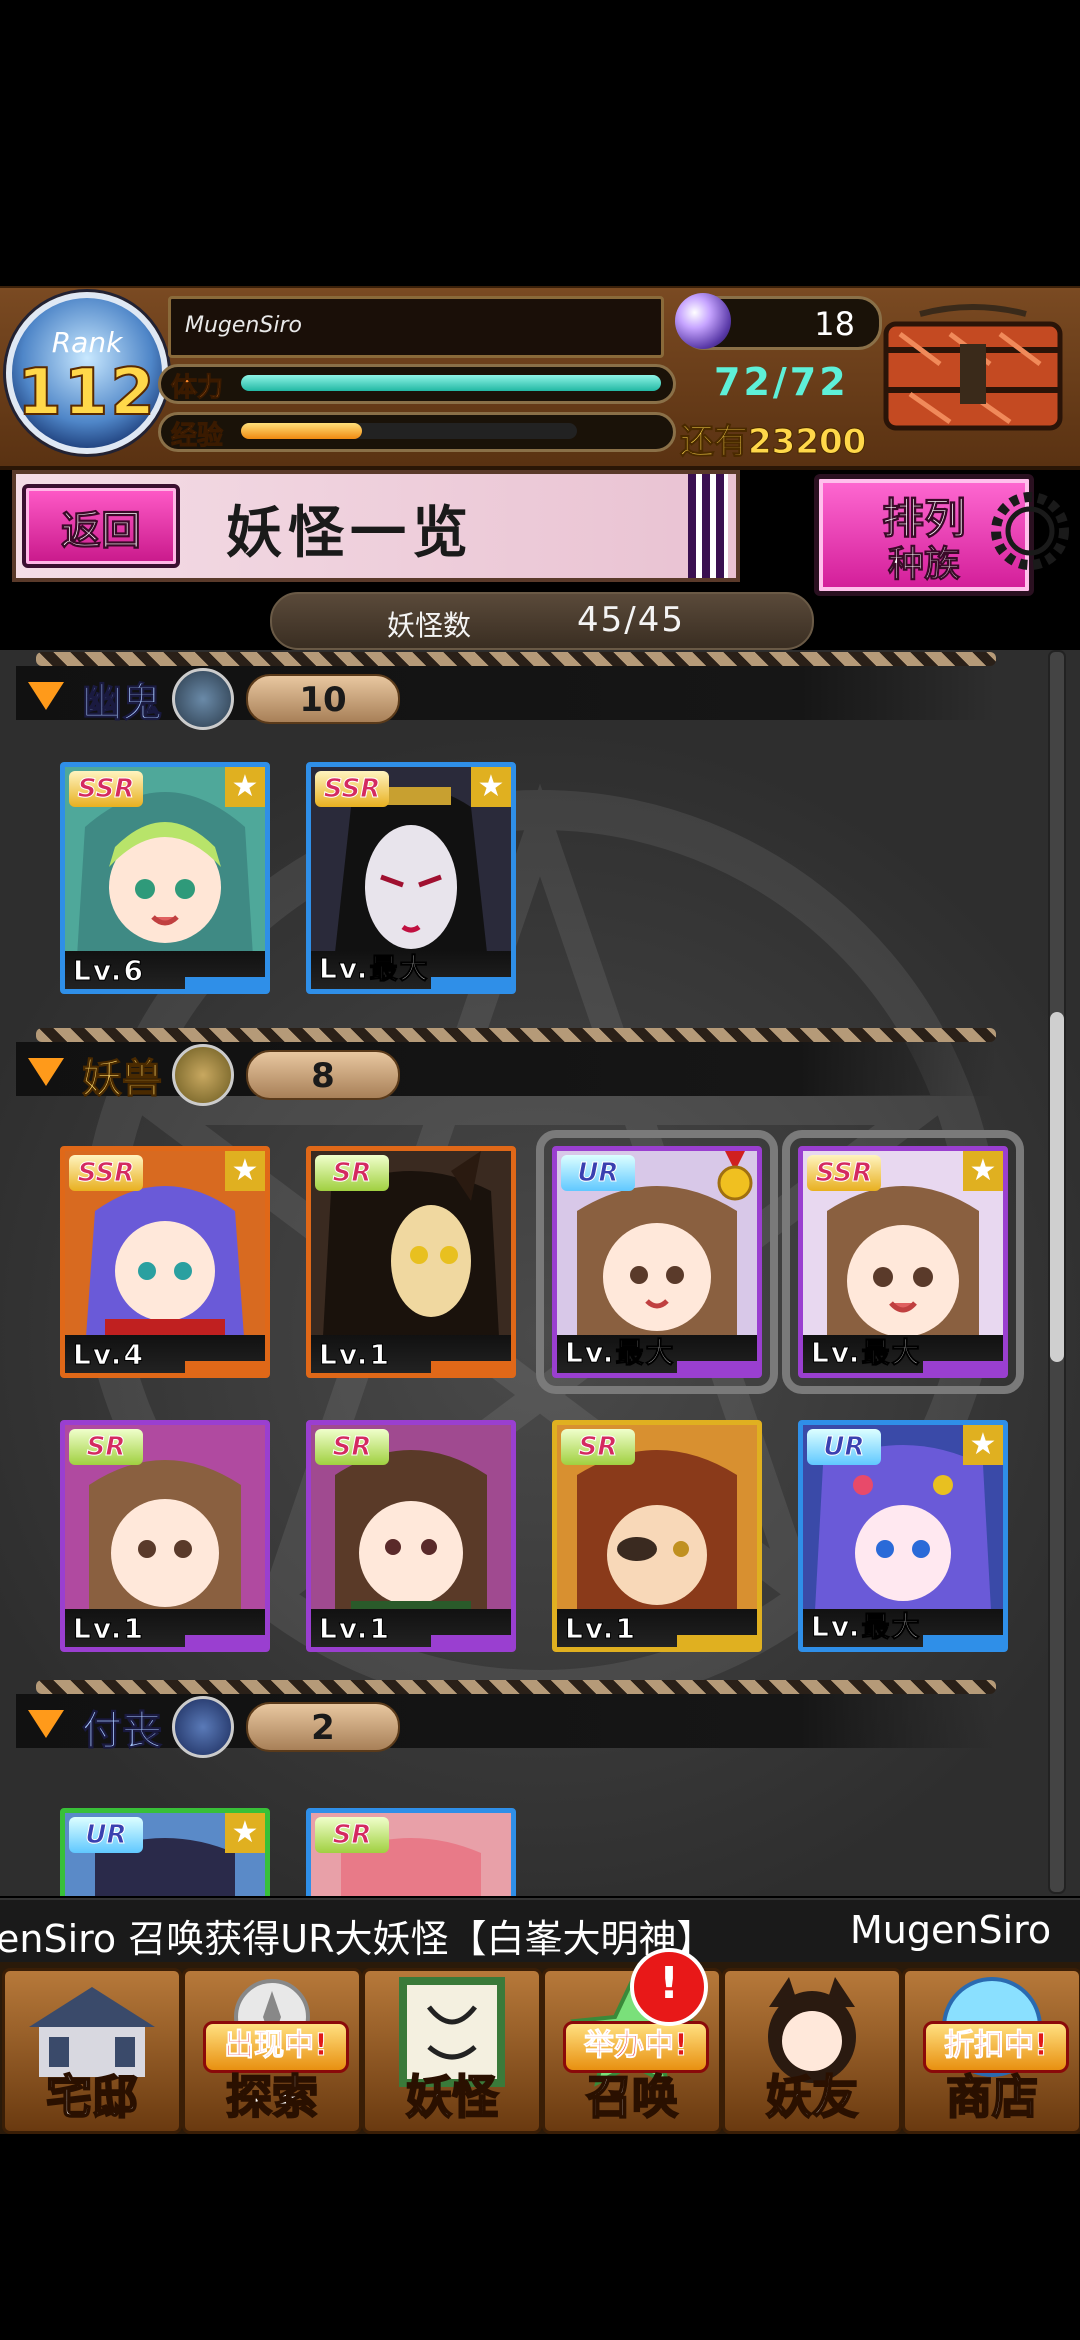 Image resolution: width=1080 pixels, height=2340 pixels. Describe the element at coordinates (992, 2097) in the screenshot. I see `nav-label: 商店` at that location.